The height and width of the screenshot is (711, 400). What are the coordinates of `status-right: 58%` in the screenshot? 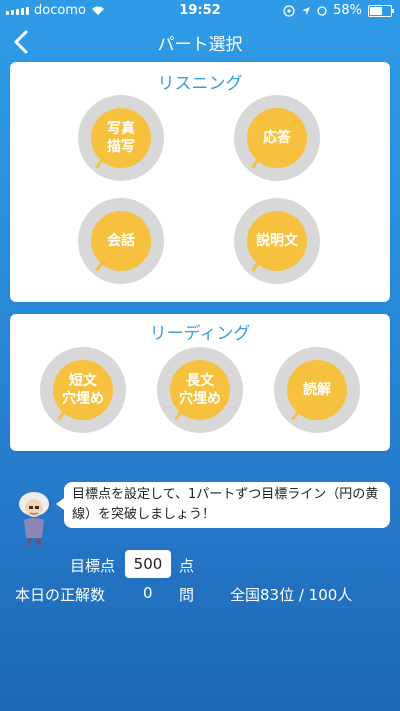 It's located at (338, 10).